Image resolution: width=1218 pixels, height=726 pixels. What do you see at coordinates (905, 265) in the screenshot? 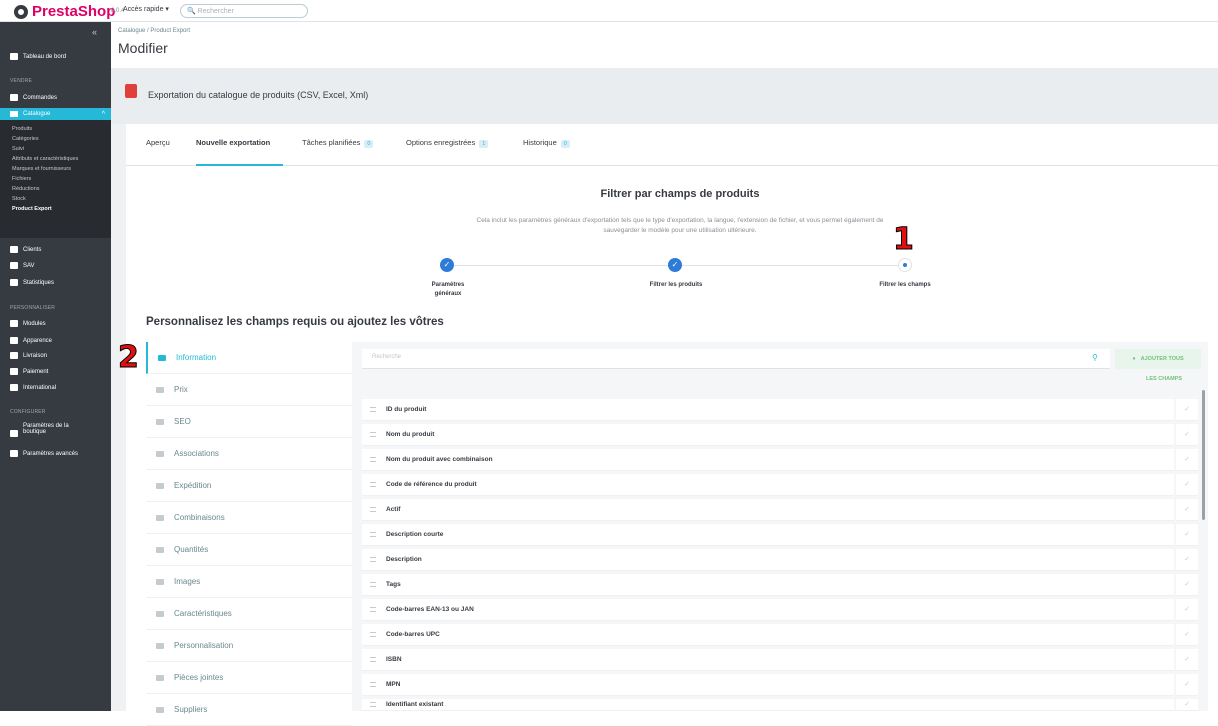
I see `step-3-current-icon` at bounding box center [905, 265].